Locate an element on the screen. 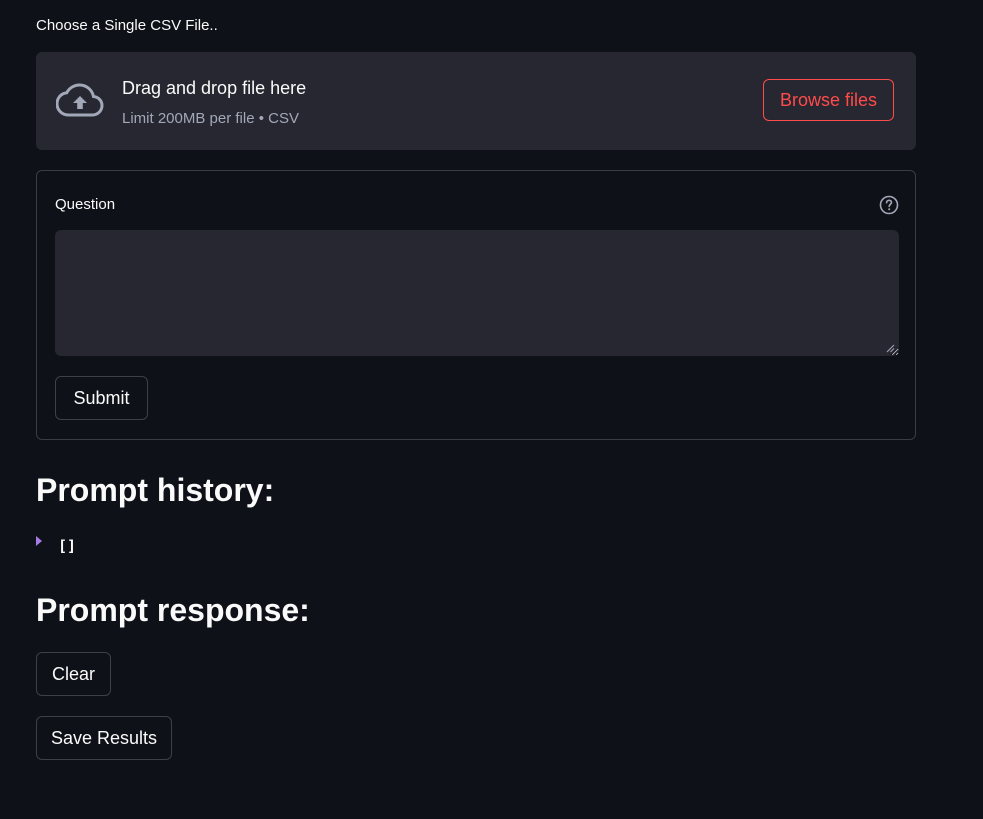  save-results-button: Save Results is located at coordinates (104, 738).